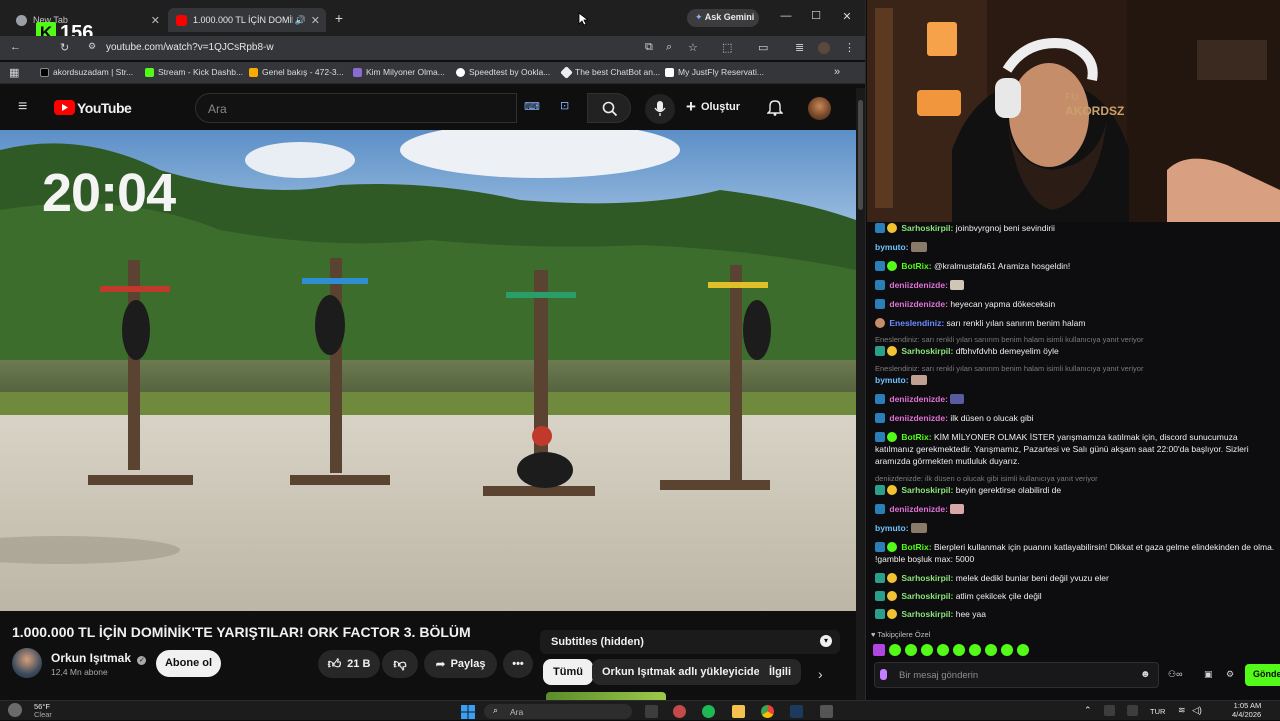 Image resolution: width=1280 pixels, height=721 pixels. Describe the element at coordinates (693, 47) in the screenshot. I see `bookmark-star-icon: ☆` at that location.